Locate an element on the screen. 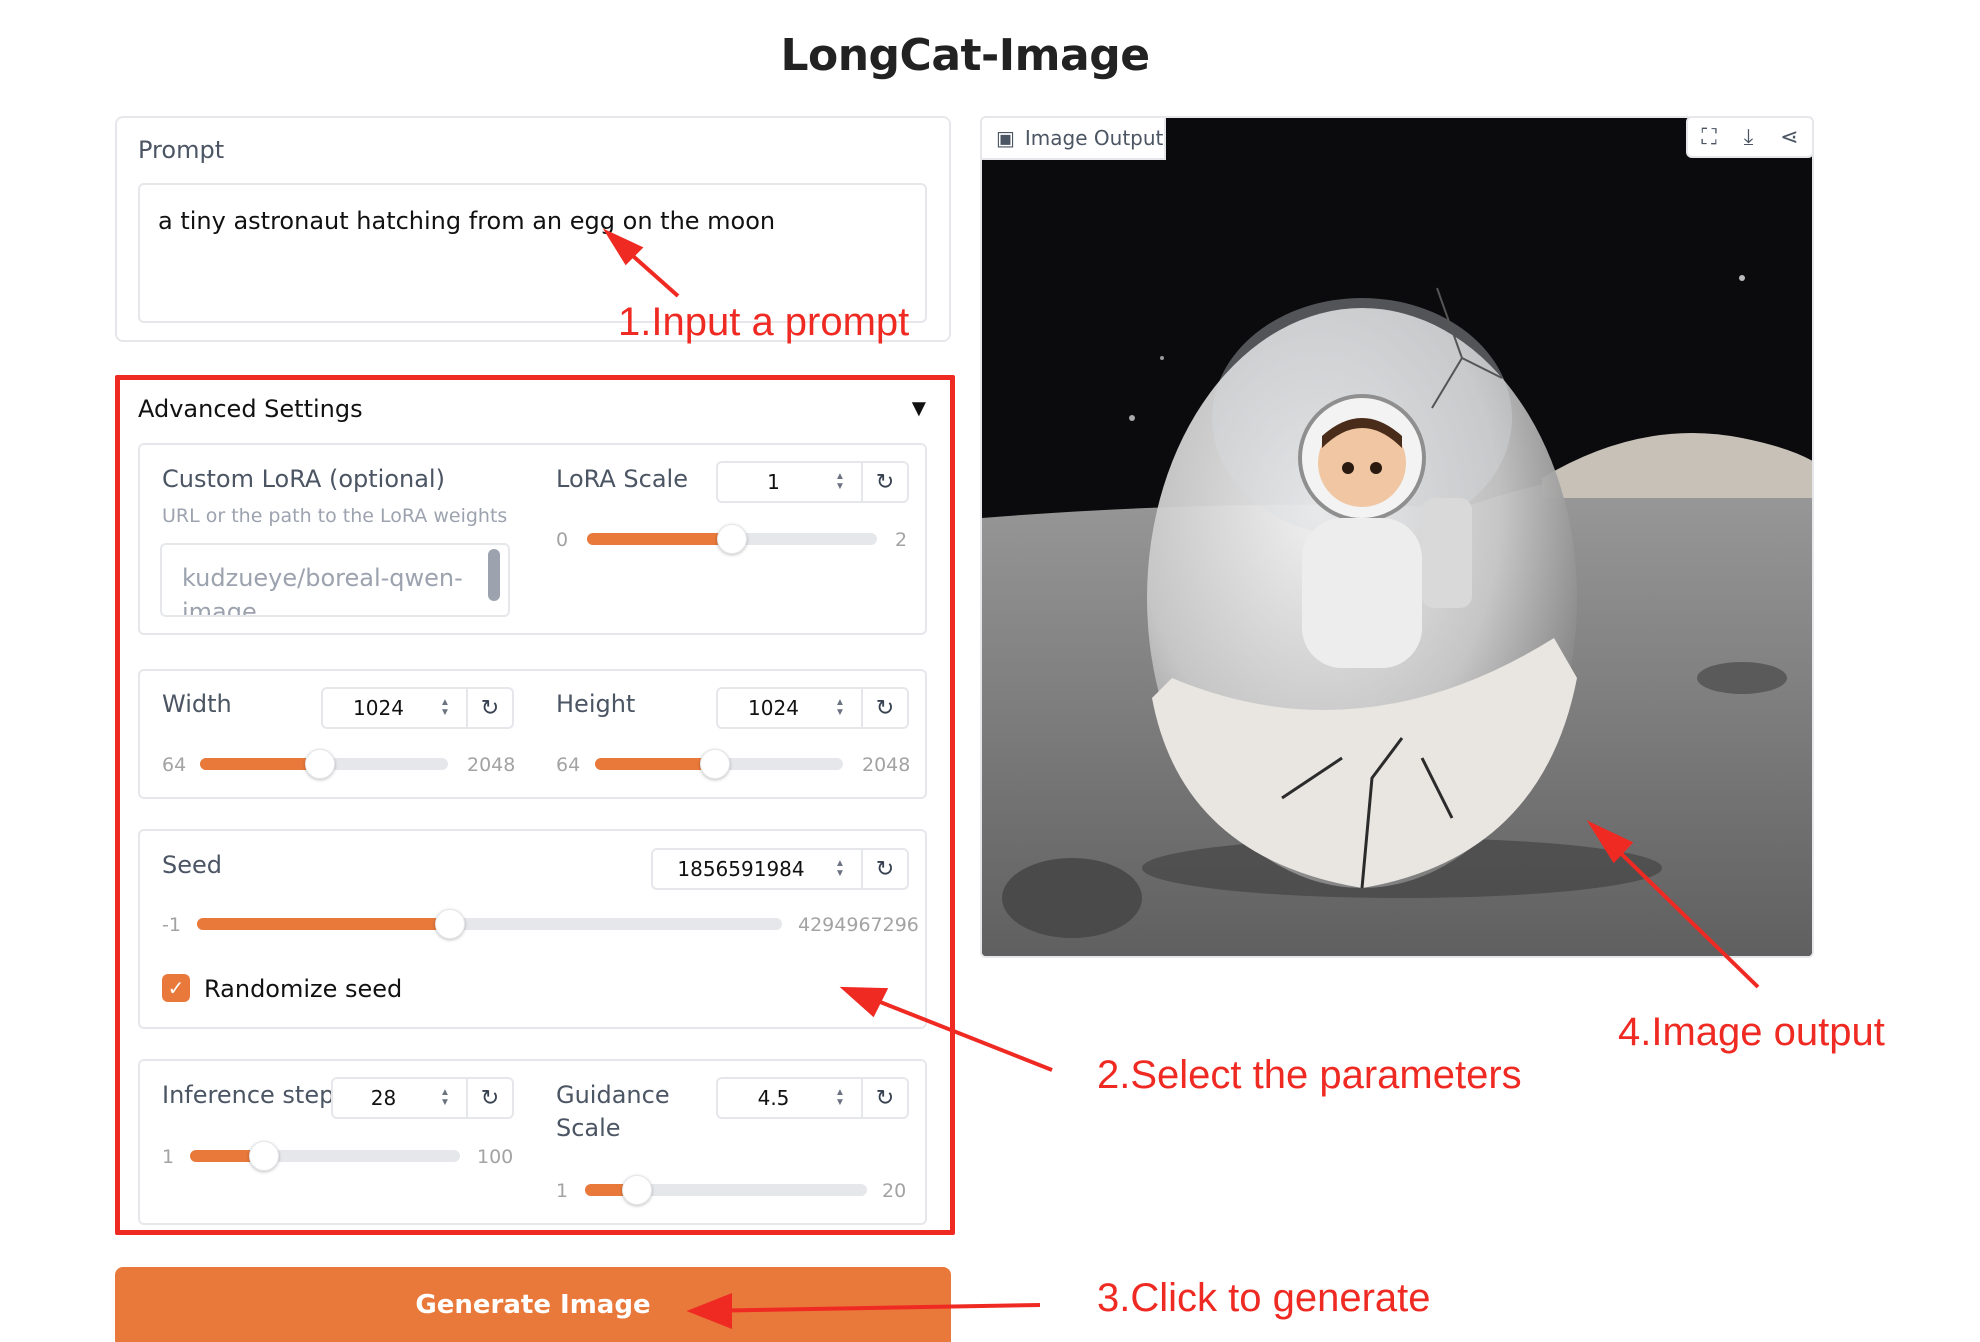 This screenshot has height=1342, width=1980. guidance-number: 4.5 ▲ ▼ ↻ is located at coordinates (812, 1098).